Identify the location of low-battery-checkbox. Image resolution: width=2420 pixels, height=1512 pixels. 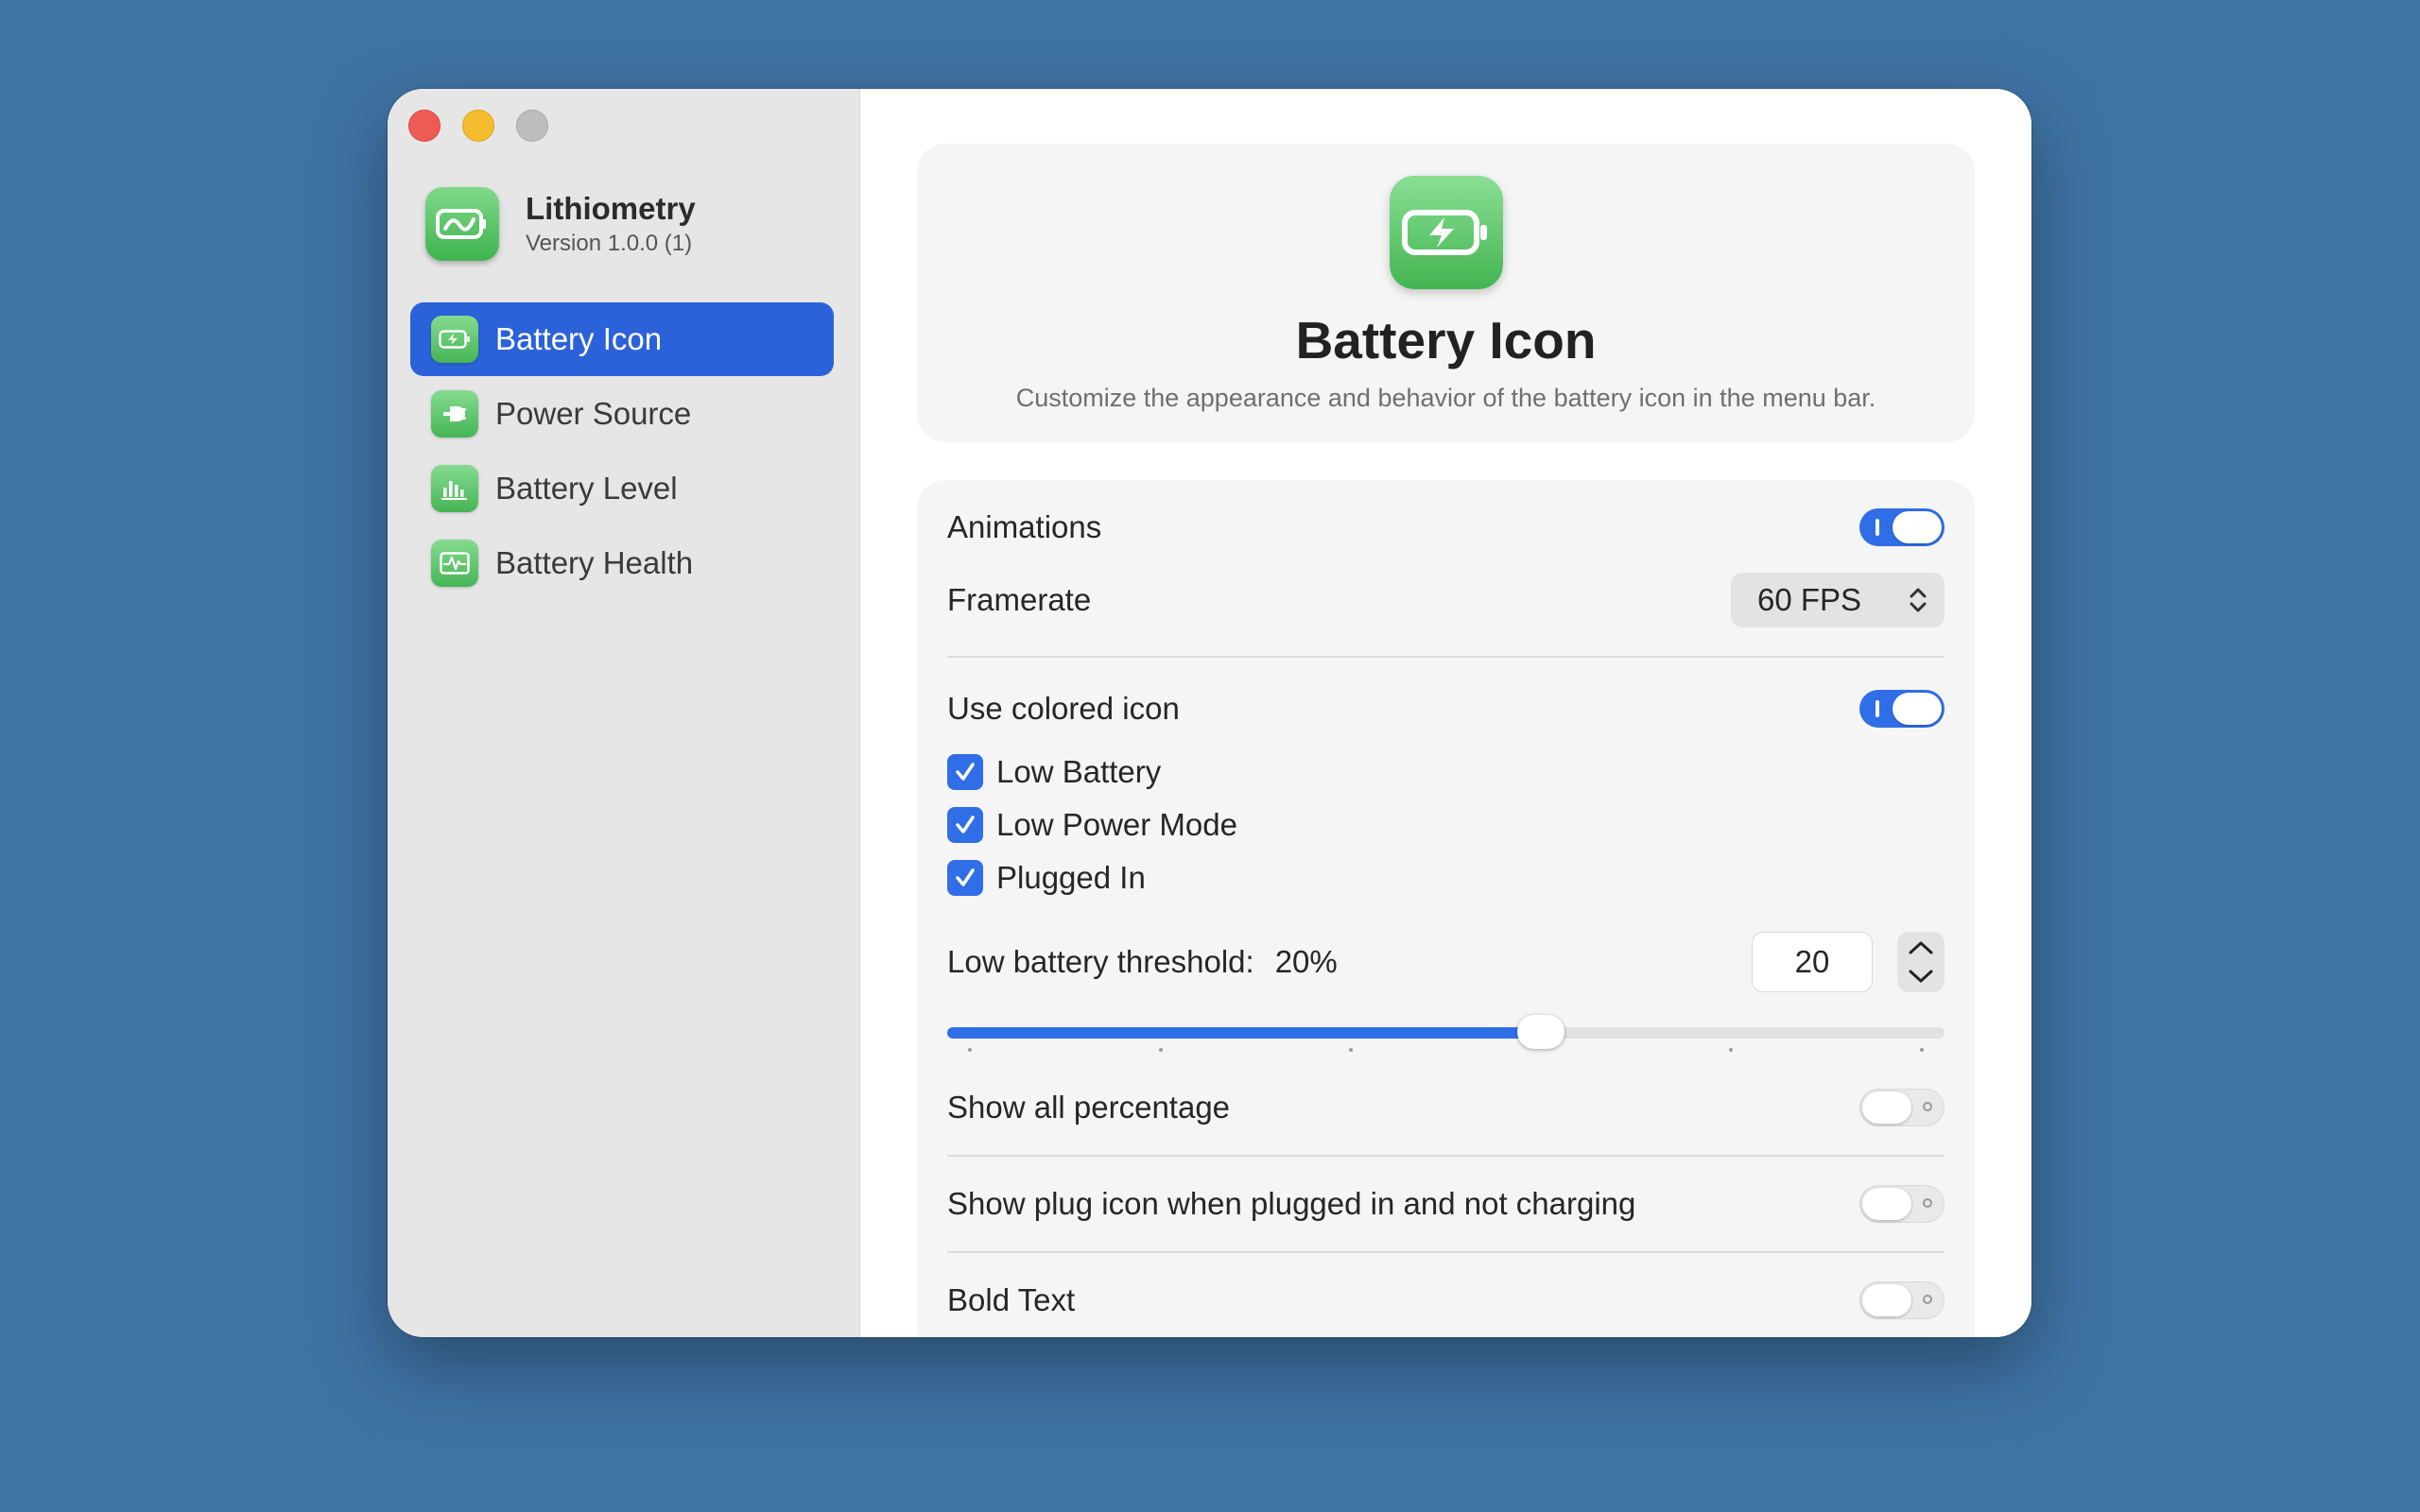
(965, 772).